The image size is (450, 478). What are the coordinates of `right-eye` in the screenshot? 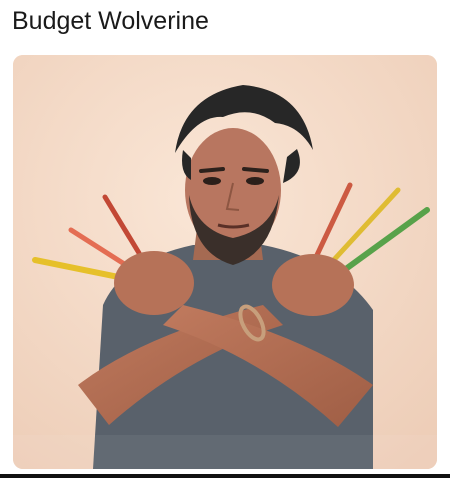 It's located at (255, 181).